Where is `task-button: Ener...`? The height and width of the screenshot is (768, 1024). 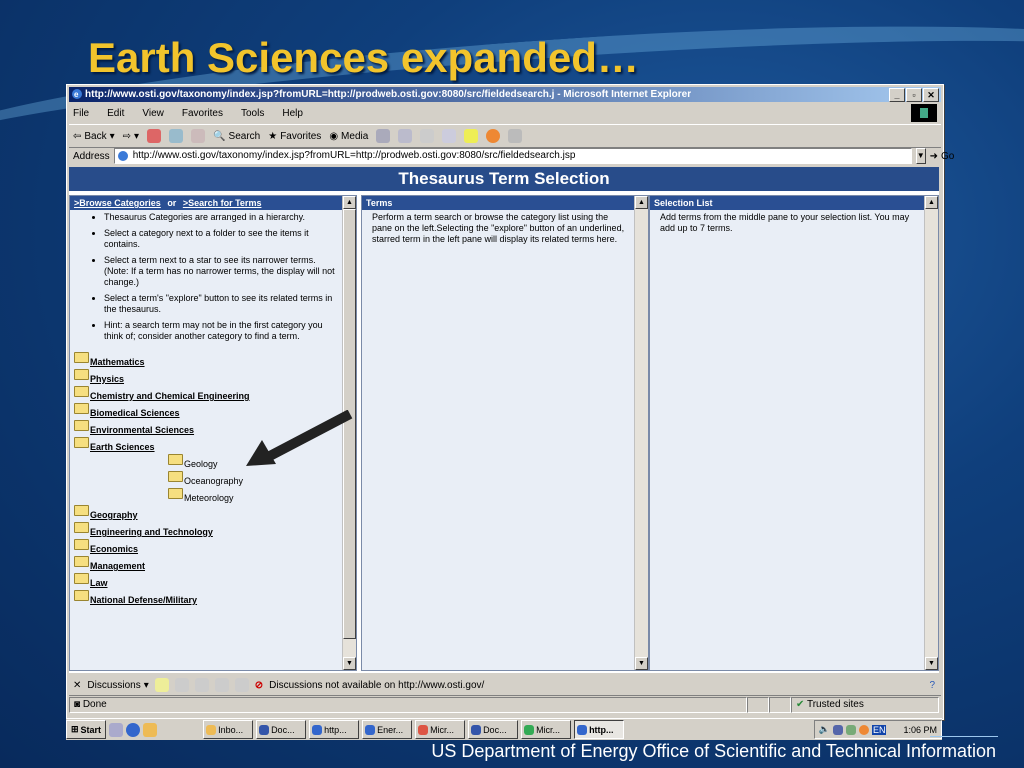
task-button: Ener... is located at coordinates (387, 729).